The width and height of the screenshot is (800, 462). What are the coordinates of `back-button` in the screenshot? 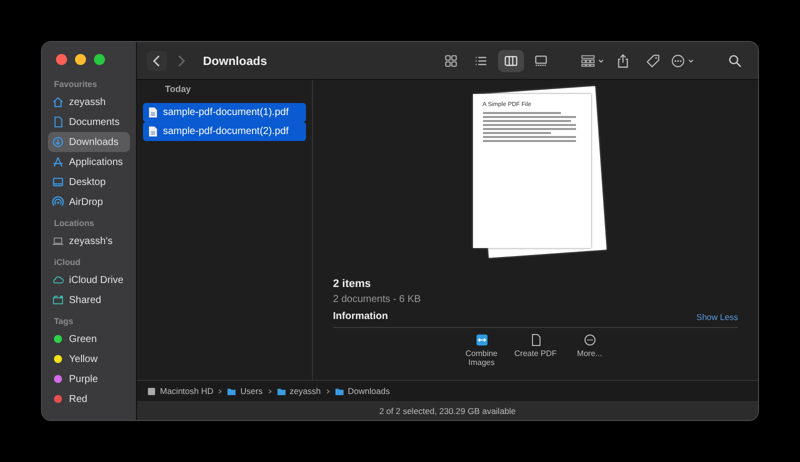 It's located at (157, 60).